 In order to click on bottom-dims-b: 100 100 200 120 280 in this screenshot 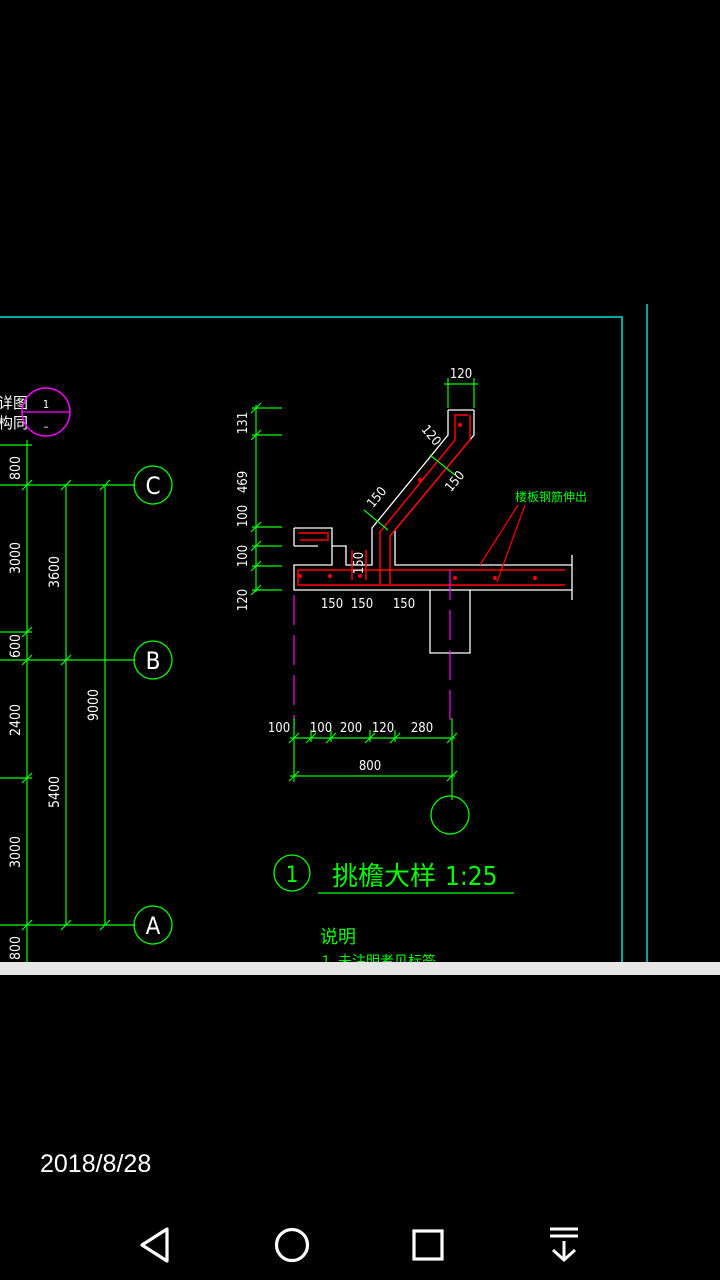, I will do `click(350, 728)`.